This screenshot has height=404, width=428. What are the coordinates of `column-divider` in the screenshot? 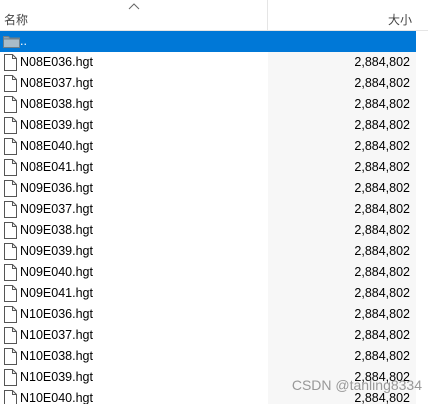 It's located at (267, 15).